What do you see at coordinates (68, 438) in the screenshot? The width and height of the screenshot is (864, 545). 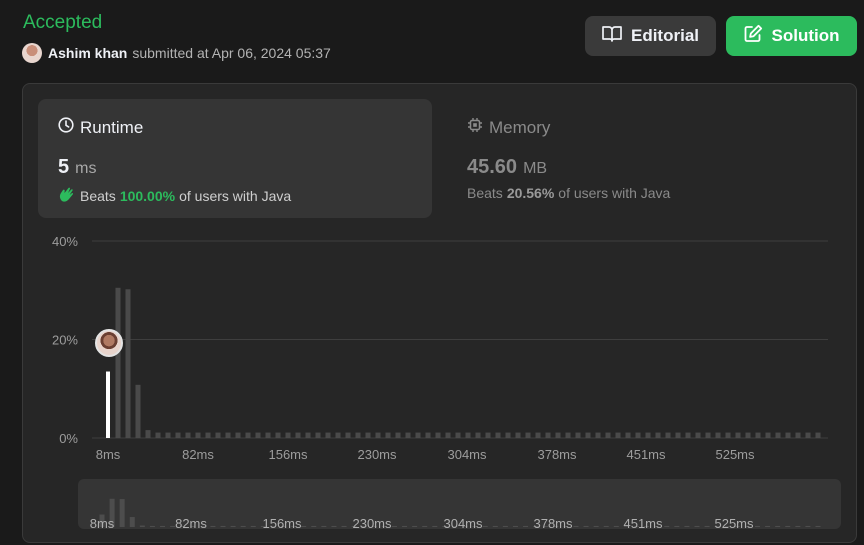 I see `y-tick-label: 0%` at bounding box center [68, 438].